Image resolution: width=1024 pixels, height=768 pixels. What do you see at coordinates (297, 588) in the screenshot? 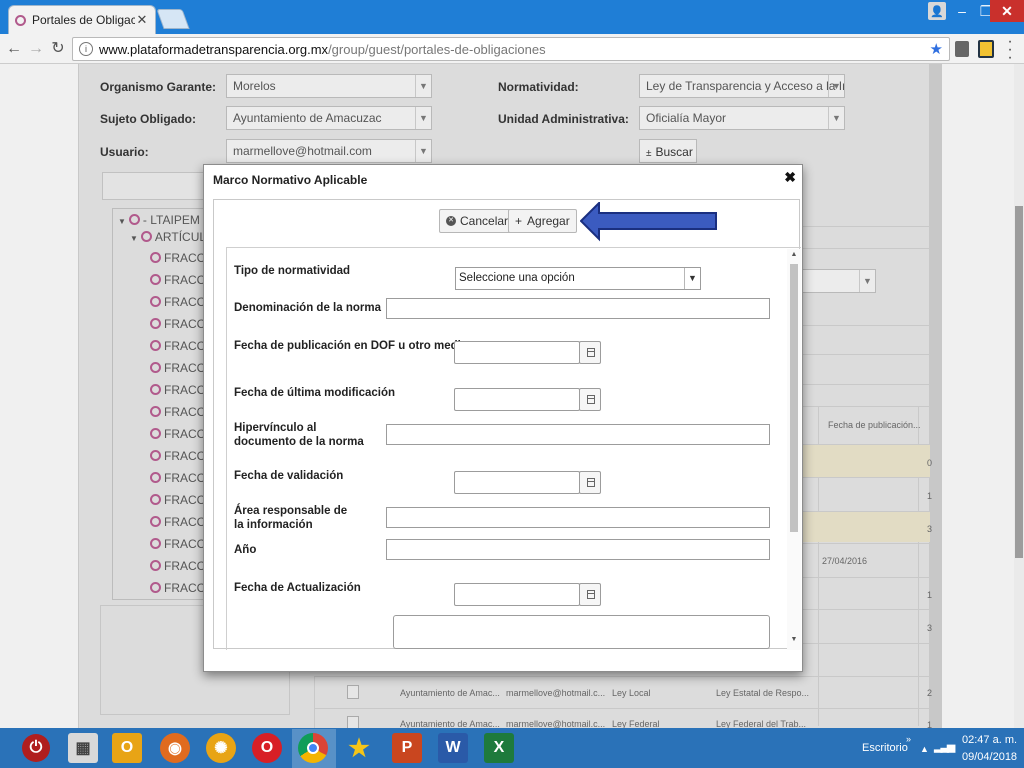
I see `fecha-actualizacion-label: Fecha de Actualización` at bounding box center [297, 588].